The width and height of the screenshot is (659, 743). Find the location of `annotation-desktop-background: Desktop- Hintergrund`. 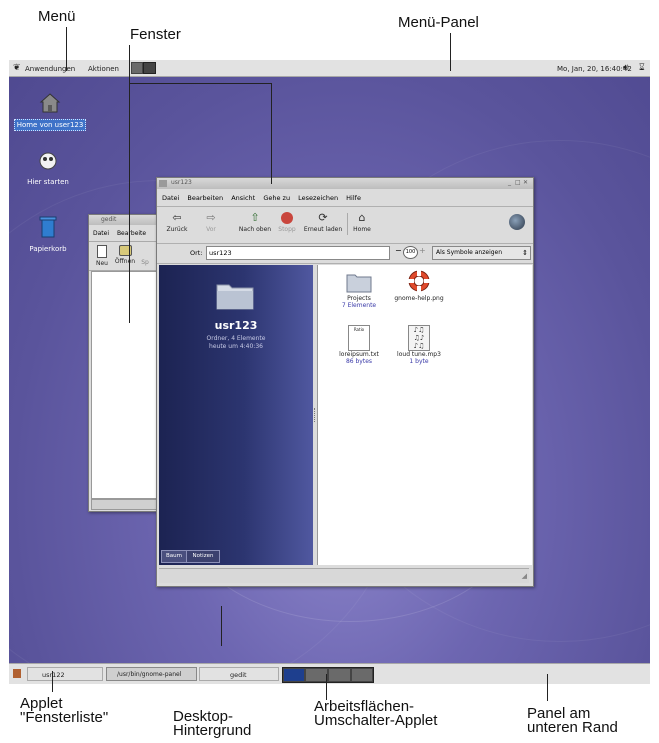

annotation-desktop-background: Desktop- Hintergrund is located at coordinates (212, 723).